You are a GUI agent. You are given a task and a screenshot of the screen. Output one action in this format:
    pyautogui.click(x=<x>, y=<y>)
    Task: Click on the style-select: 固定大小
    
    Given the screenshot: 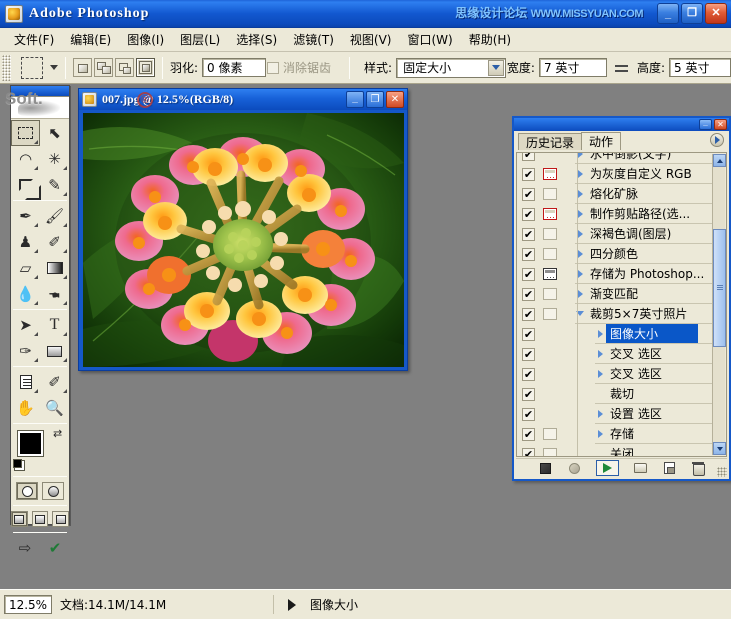 What is the action you would take?
    pyautogui.click(x=451, y=67)
    